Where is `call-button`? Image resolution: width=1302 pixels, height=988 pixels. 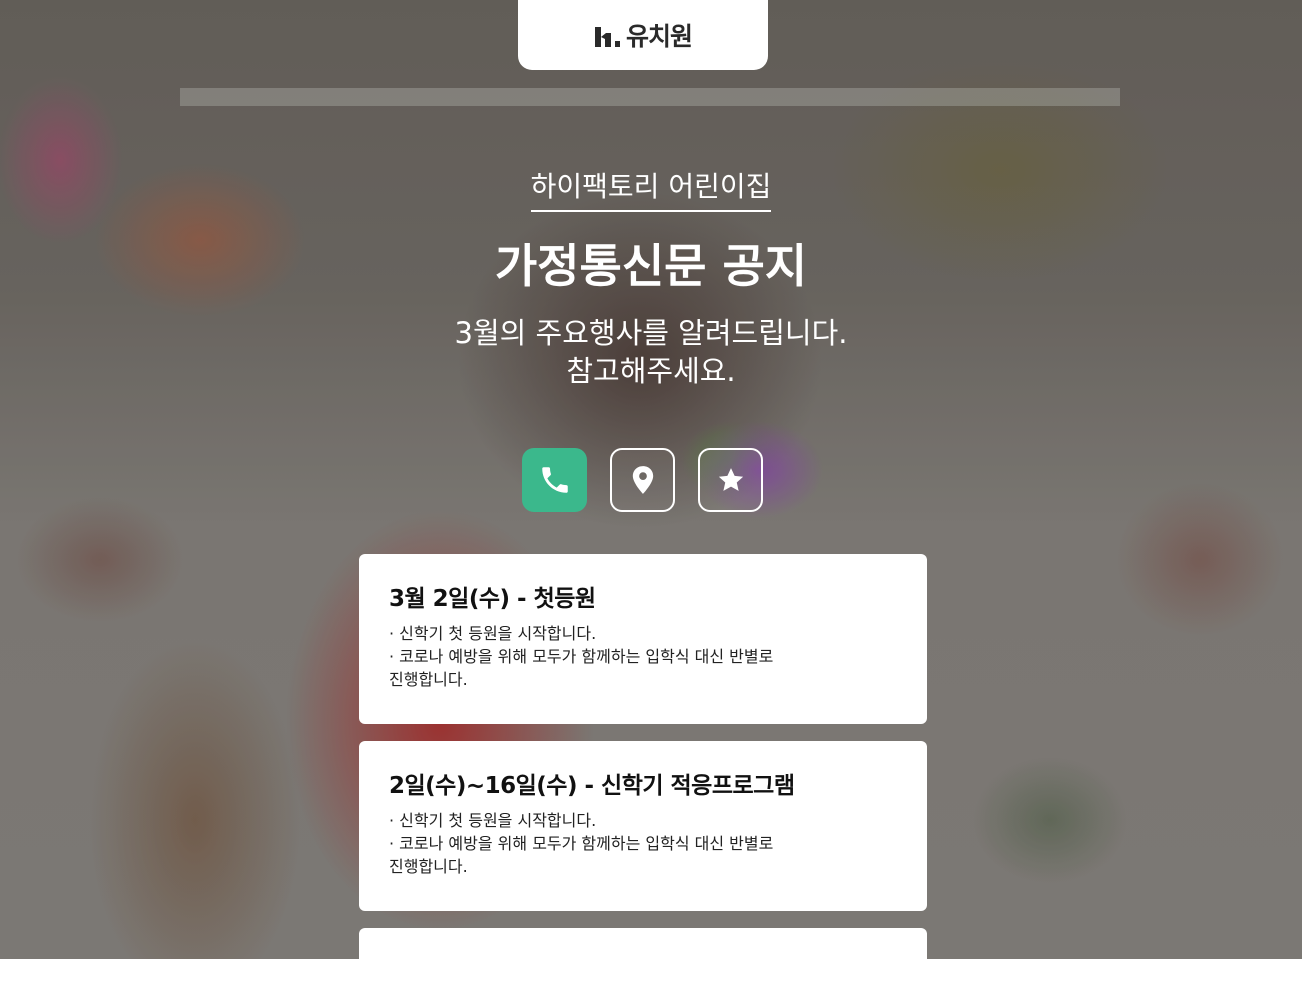 call-button is located at coordinates (554, 480).